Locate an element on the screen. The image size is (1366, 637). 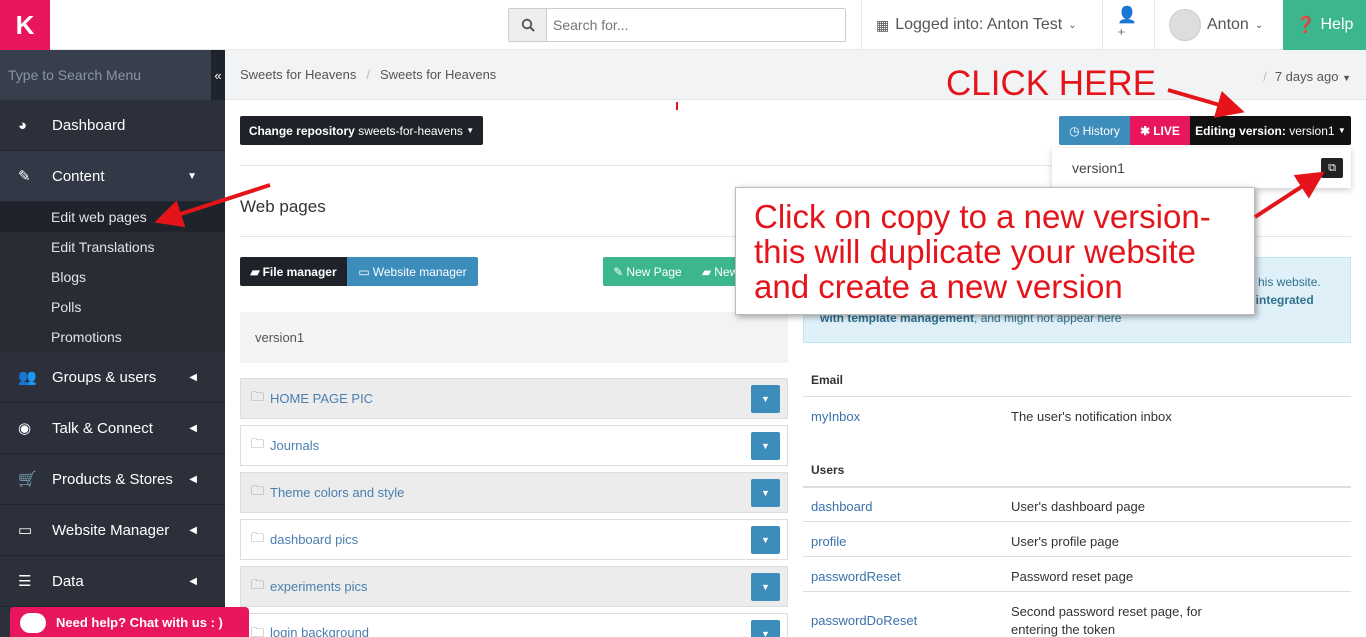
change-repo-prefix: Change repository is located at coordinates (301, 130).